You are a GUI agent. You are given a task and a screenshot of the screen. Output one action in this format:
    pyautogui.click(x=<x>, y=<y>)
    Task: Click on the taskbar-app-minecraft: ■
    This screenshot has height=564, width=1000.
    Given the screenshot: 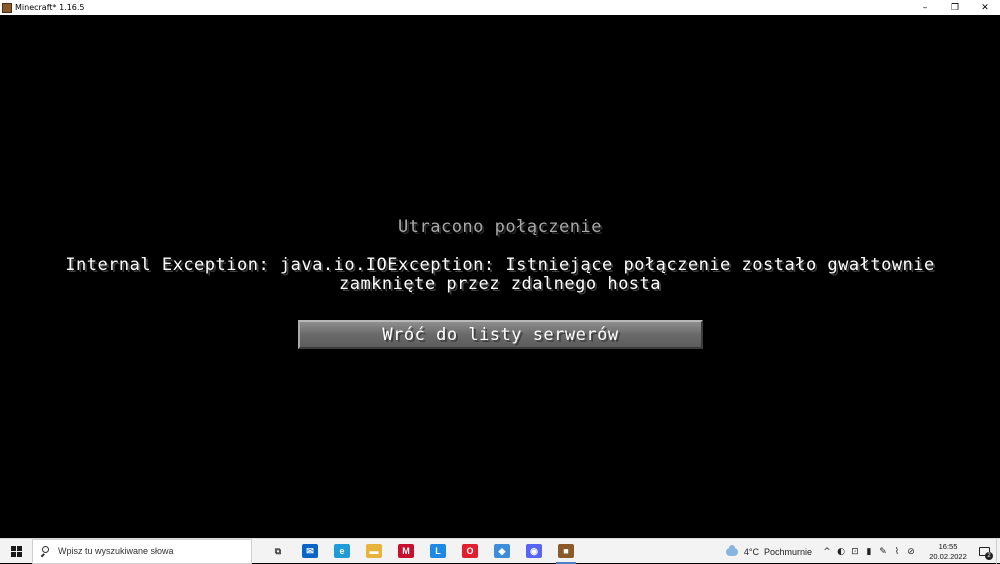 What is the action you would take?
    pyautogui.click(x=566, y=551)
    